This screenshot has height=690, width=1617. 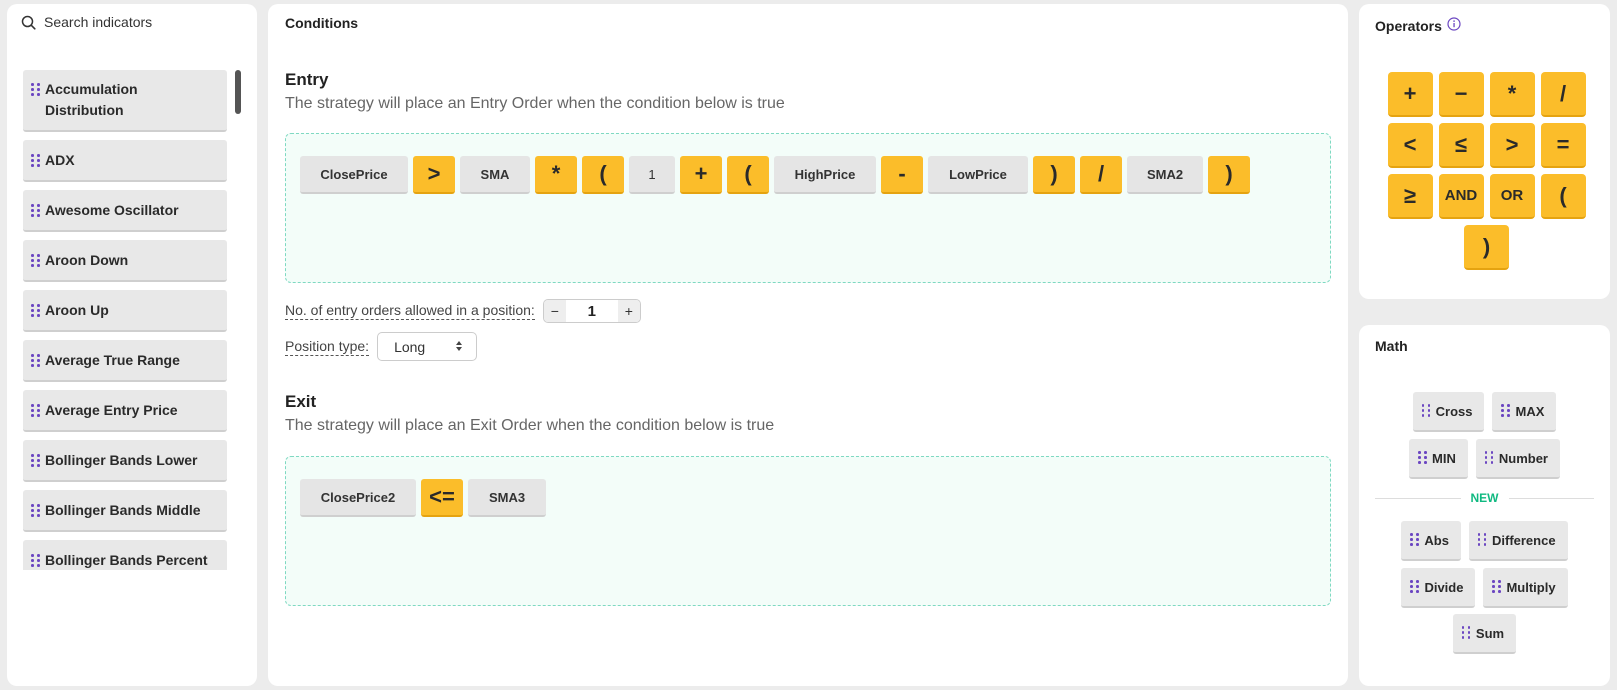 I want to click on indicator-label: Average Entry Price, so click(x=111, y=410).